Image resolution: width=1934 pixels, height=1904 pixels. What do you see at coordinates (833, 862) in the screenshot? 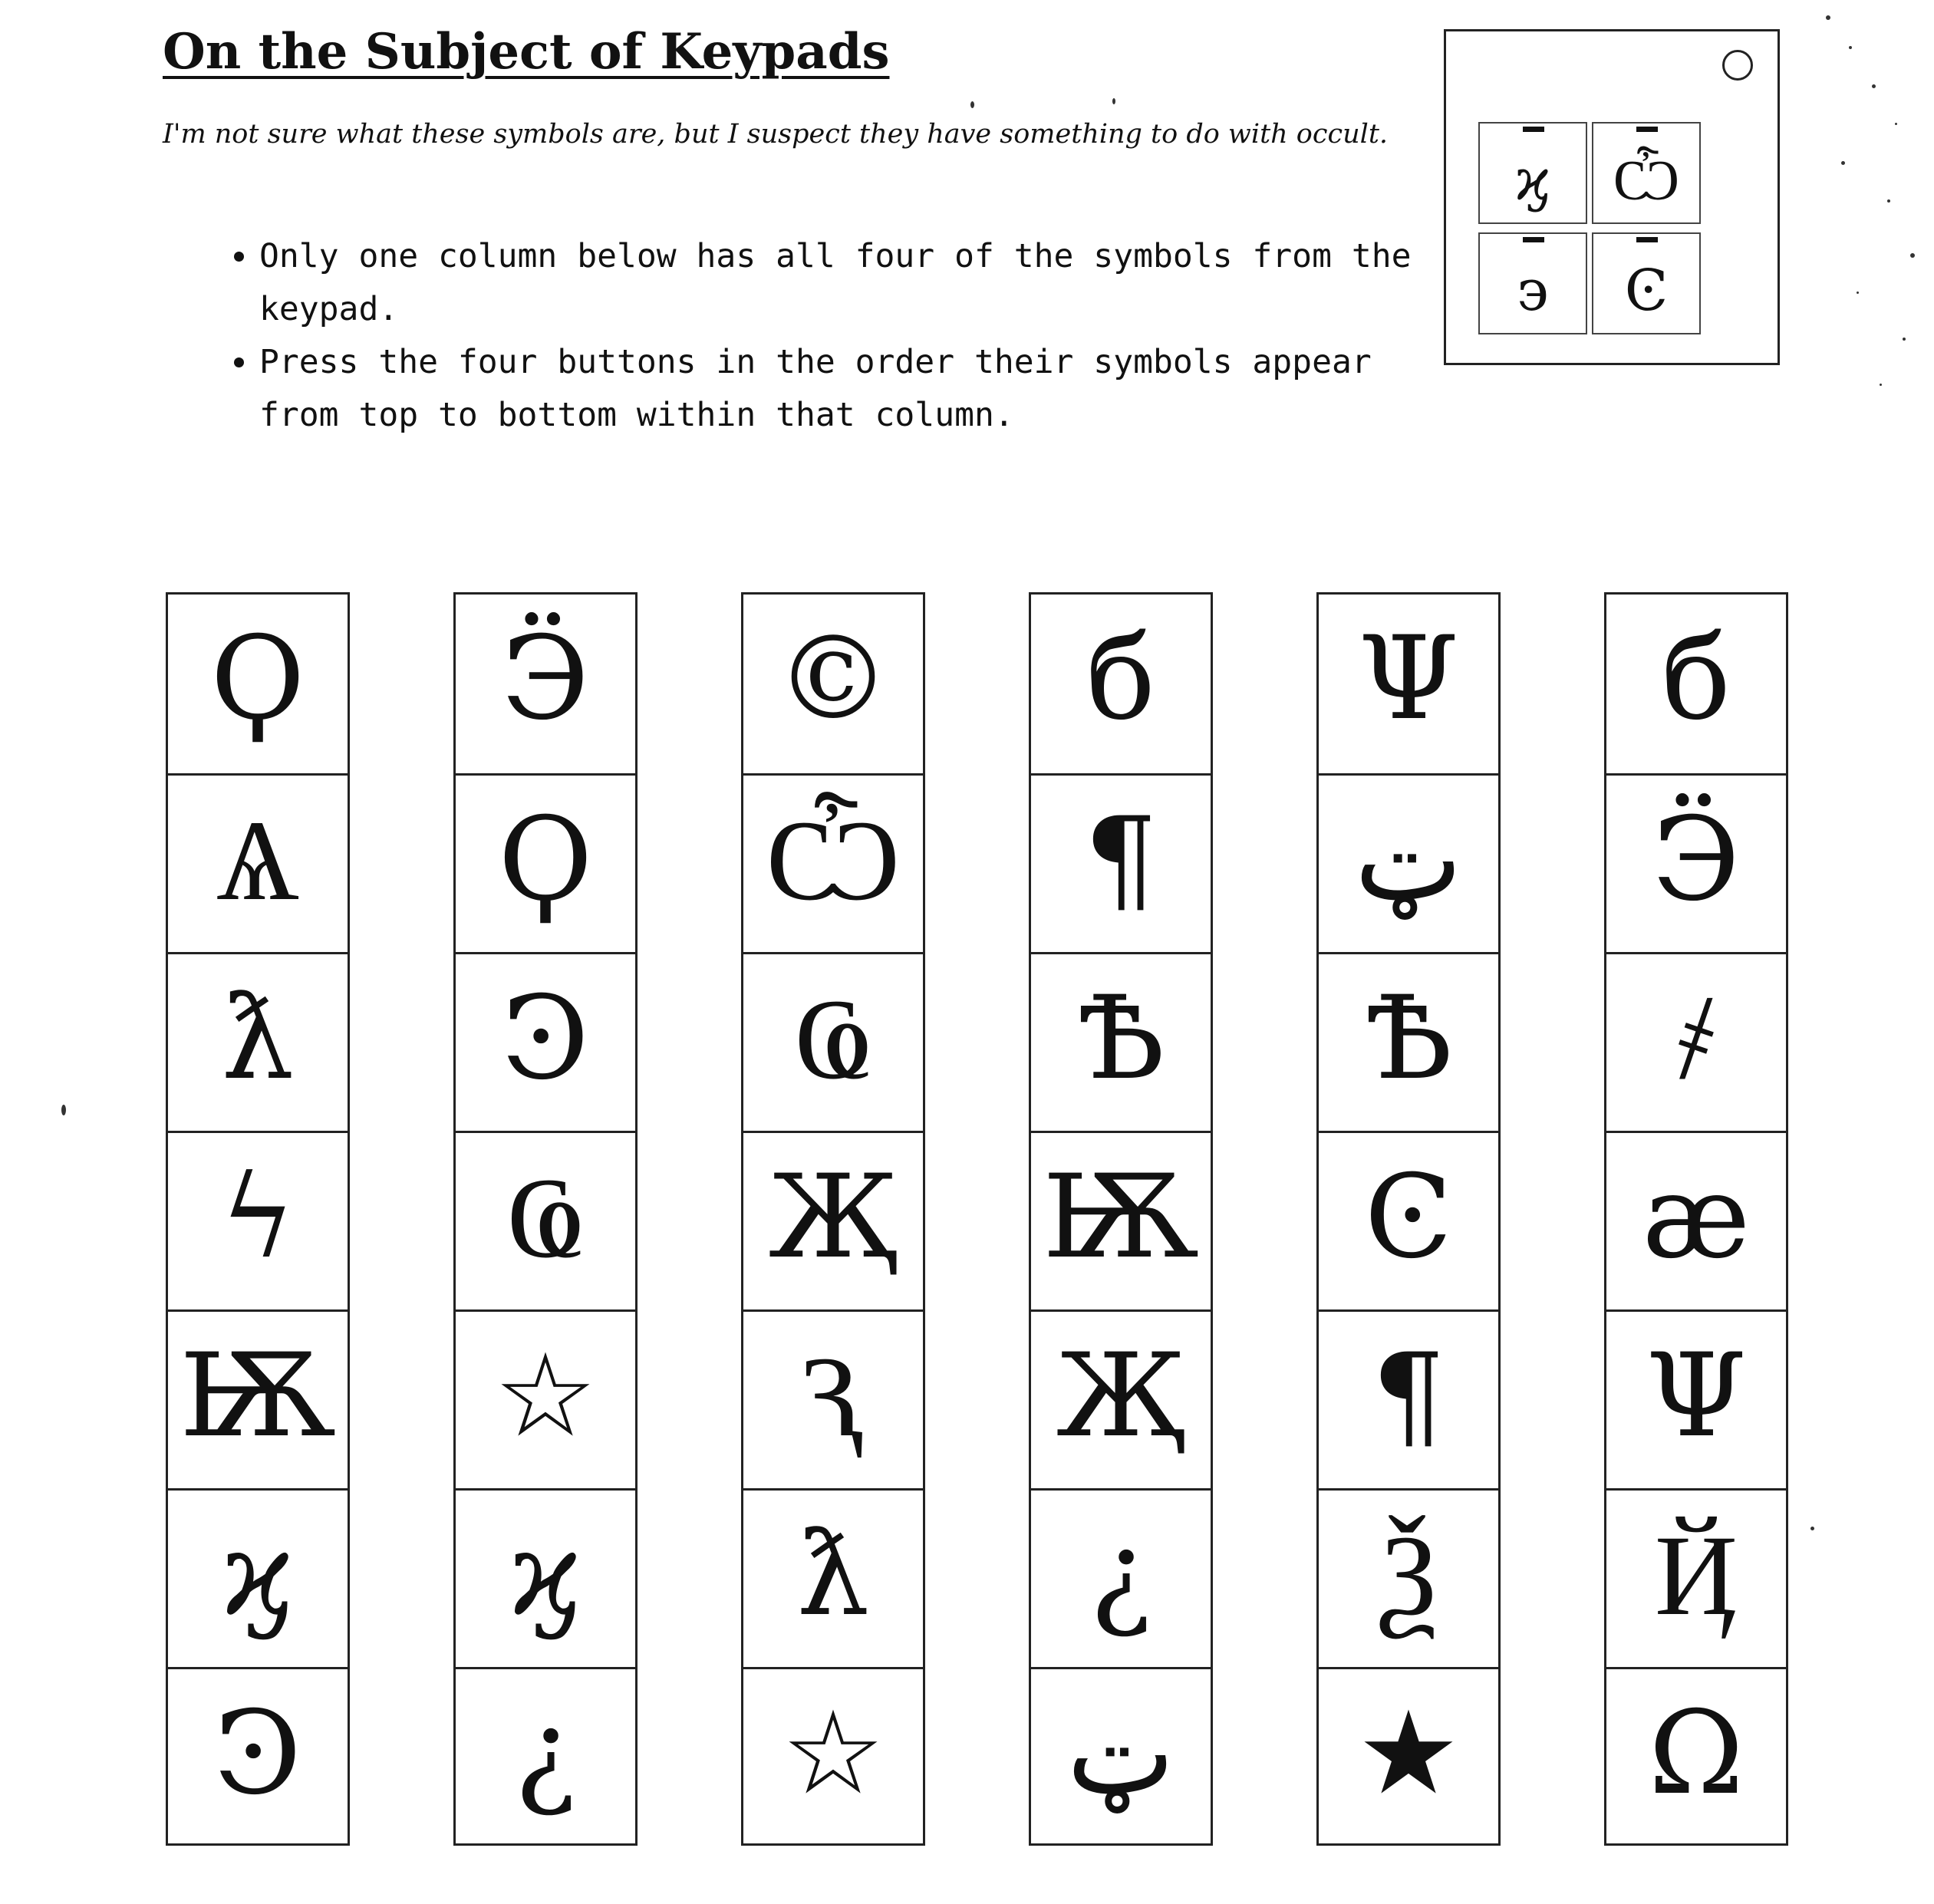
I see `symbol-cell: Ѽ` at bounding box center [833, 862].